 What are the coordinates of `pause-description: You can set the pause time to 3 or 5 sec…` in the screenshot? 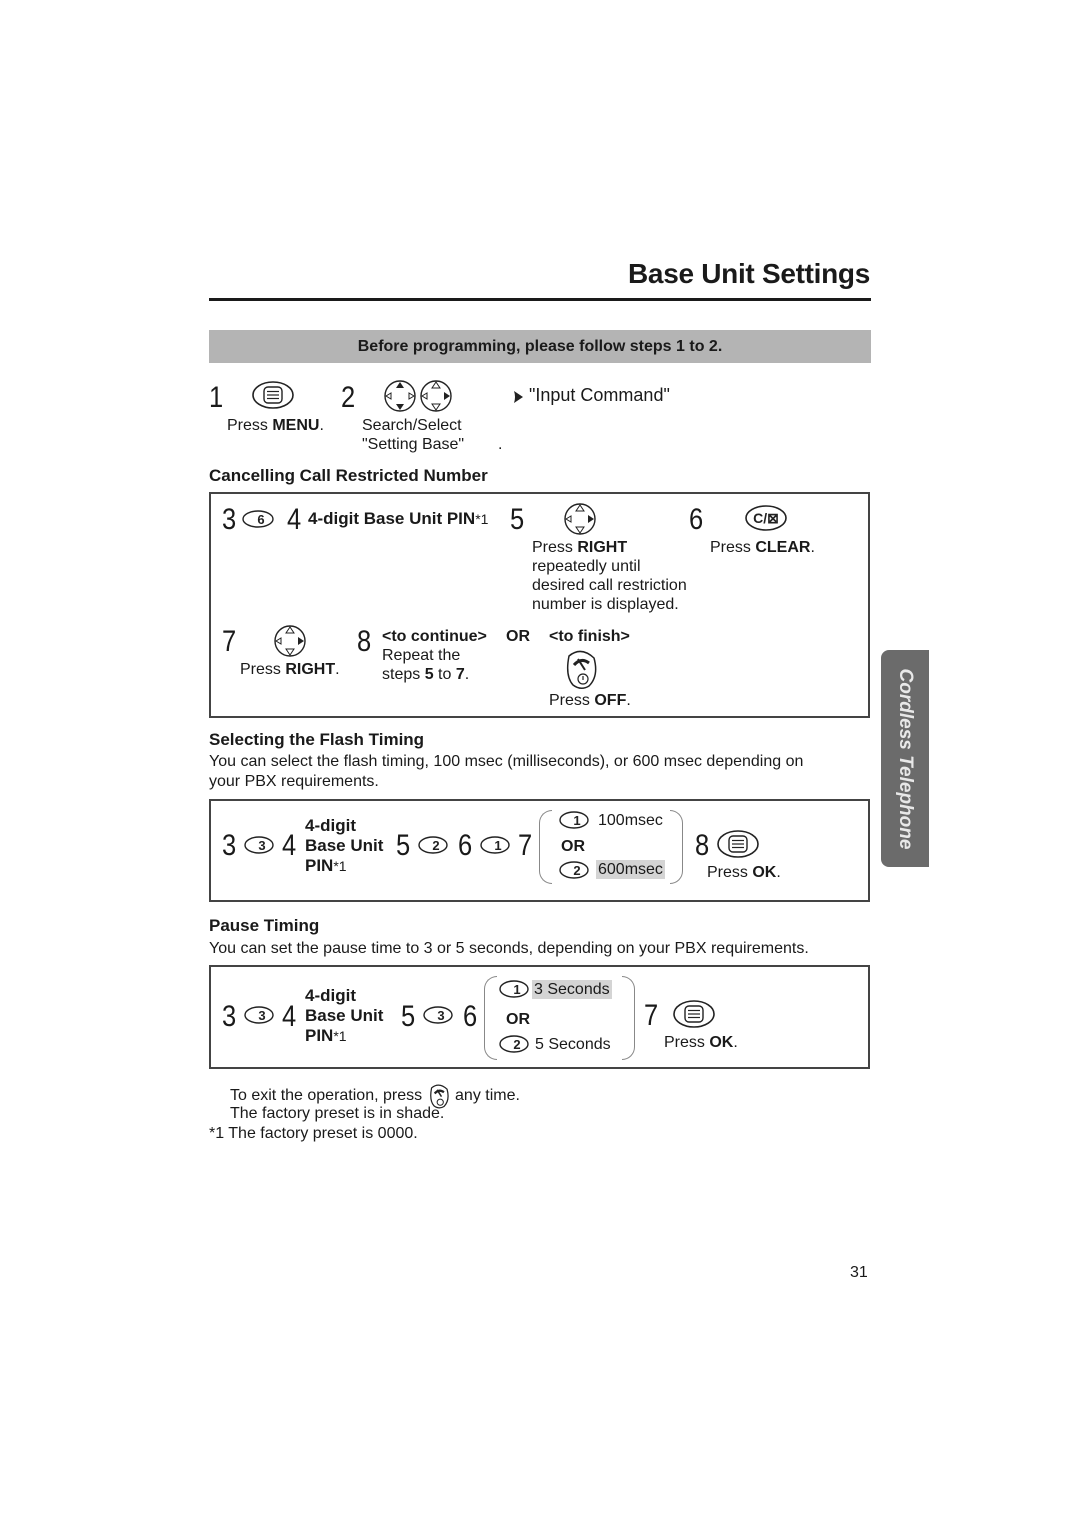 It's located at (509, 948).